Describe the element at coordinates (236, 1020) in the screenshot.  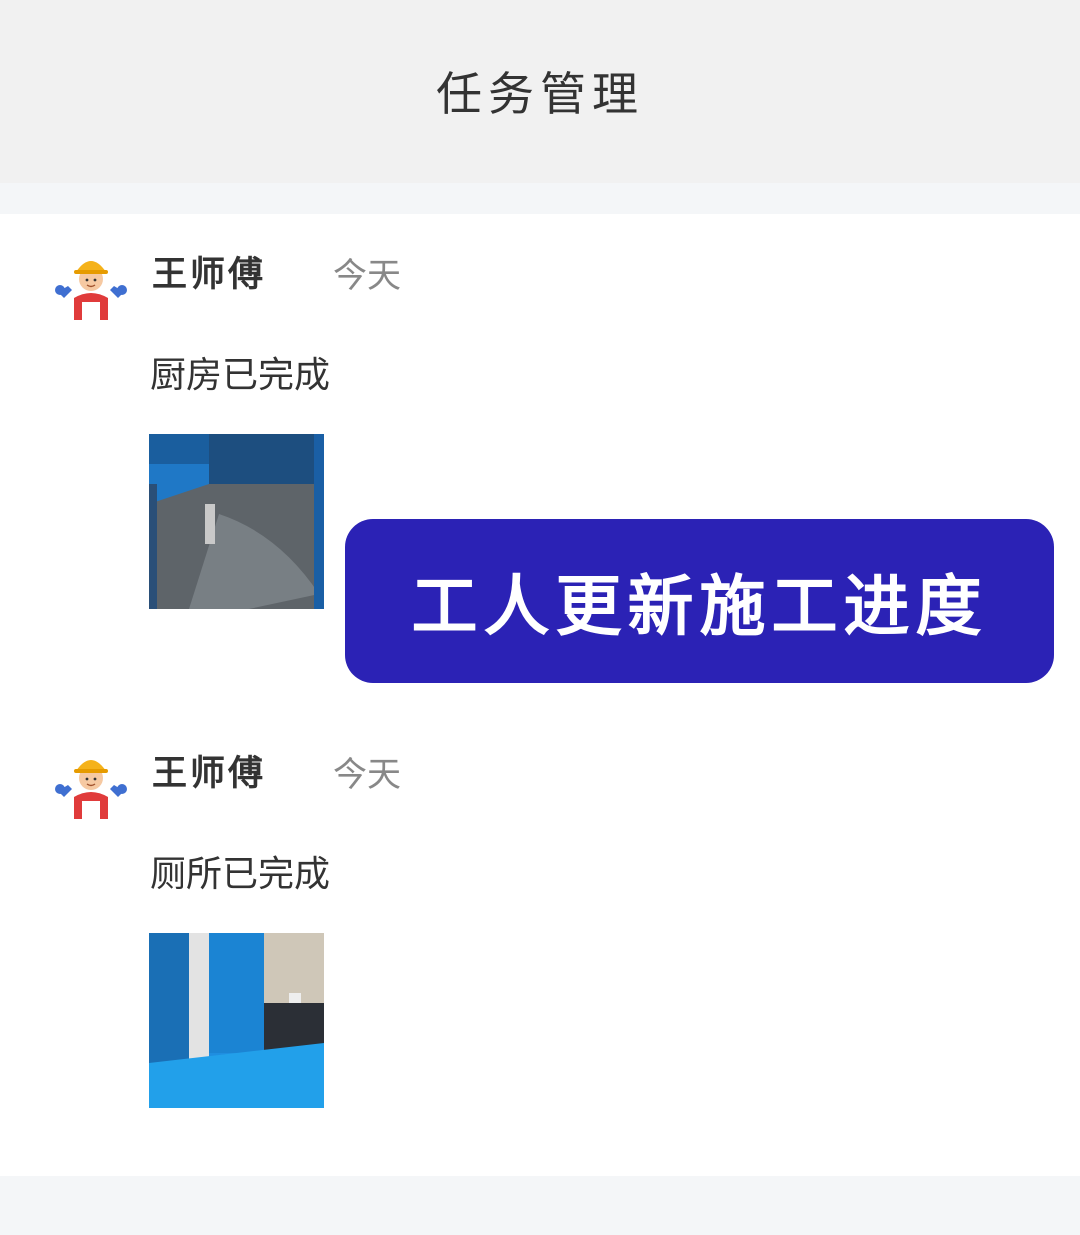
I see `bathroom-photo` at that location.